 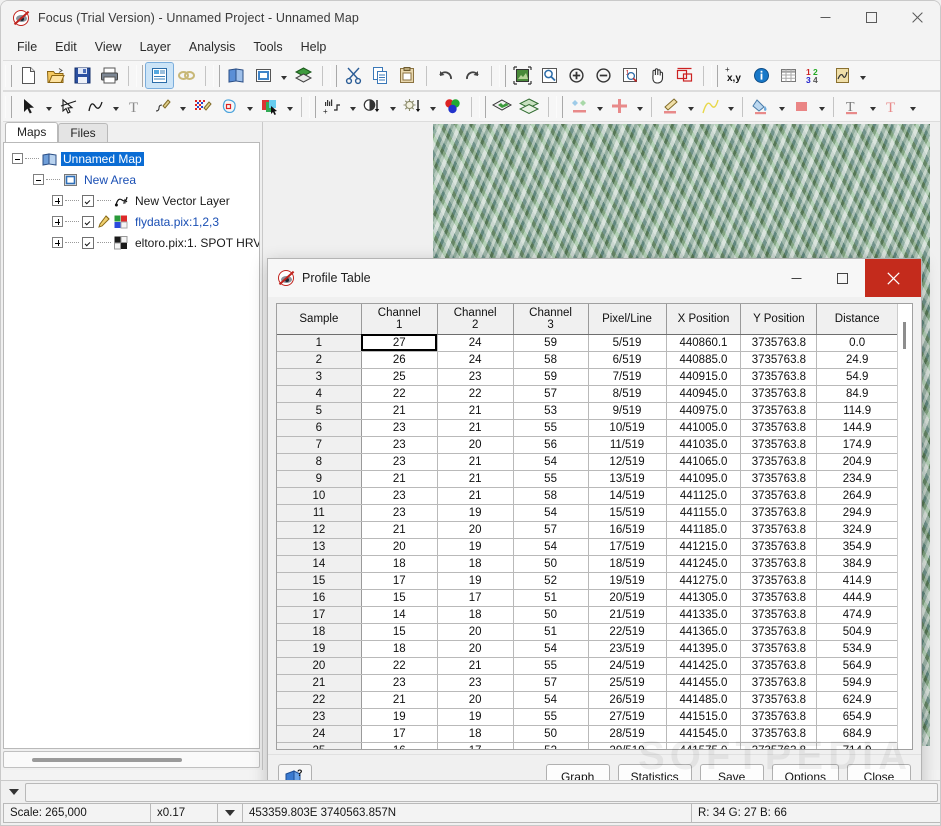 I want to click on line-style-dropdown-arrow, so click(x=690, y=106).